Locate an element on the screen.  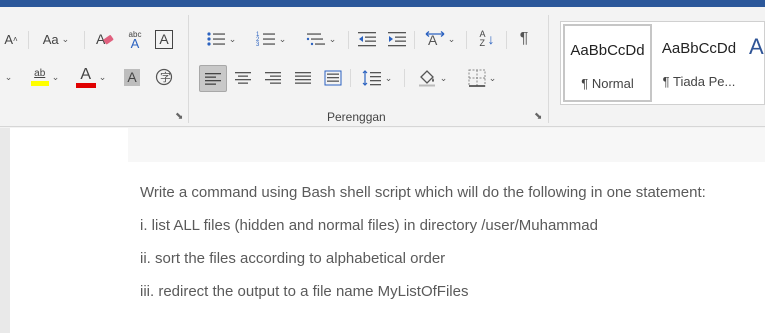
character-border-button: A is located at coordinates (164, 39).